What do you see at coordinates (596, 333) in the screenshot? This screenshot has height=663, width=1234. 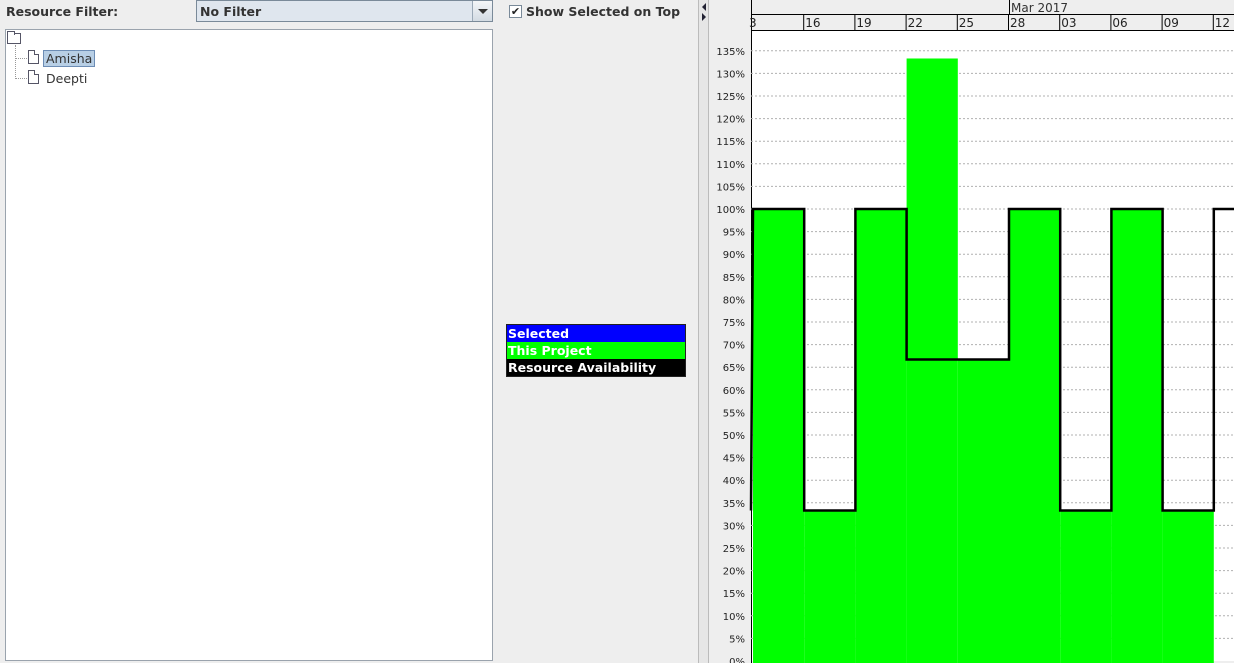 I see `legend-selected: Selected` at bounding box center [596, 333].